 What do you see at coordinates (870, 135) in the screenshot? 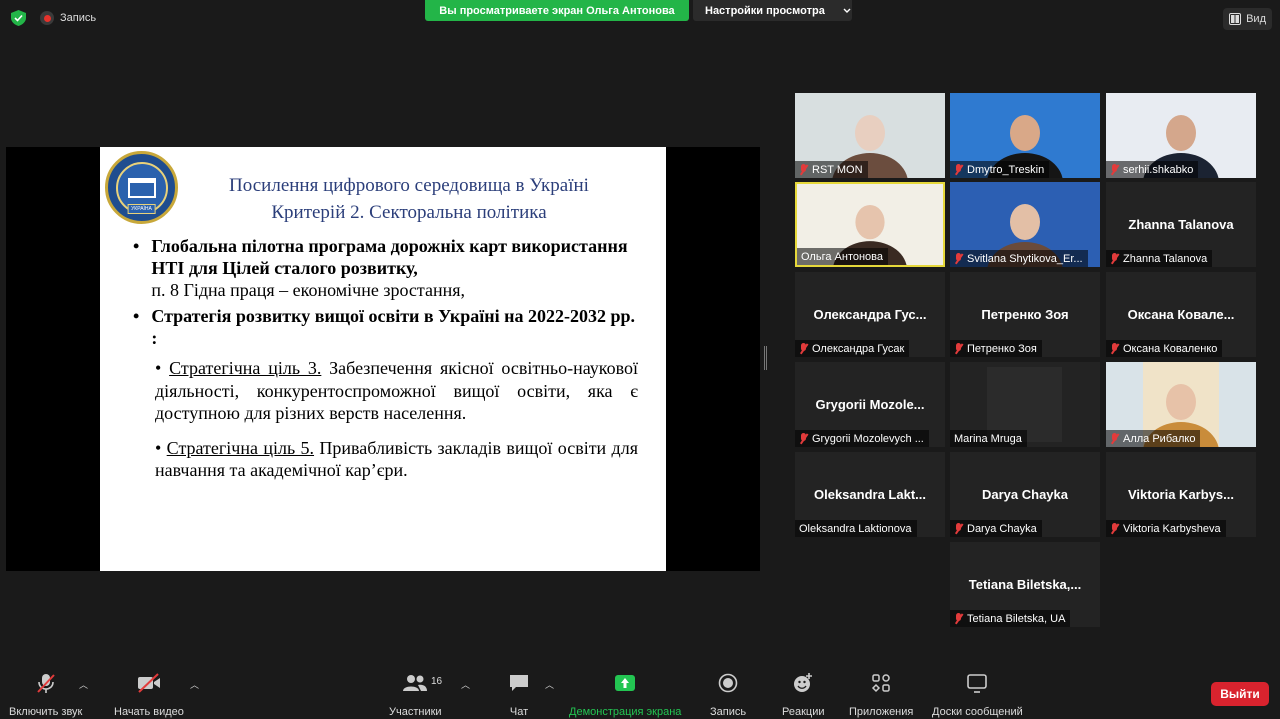
I see `participant-tile: RST MON` at bounding box center [870, 135].